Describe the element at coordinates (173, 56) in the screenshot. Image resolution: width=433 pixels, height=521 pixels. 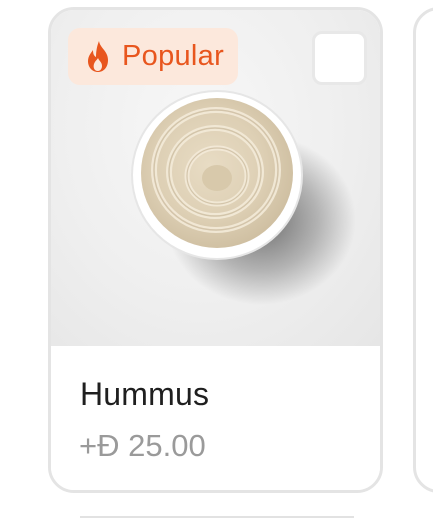
I see `badge-label: Popular` at that location.